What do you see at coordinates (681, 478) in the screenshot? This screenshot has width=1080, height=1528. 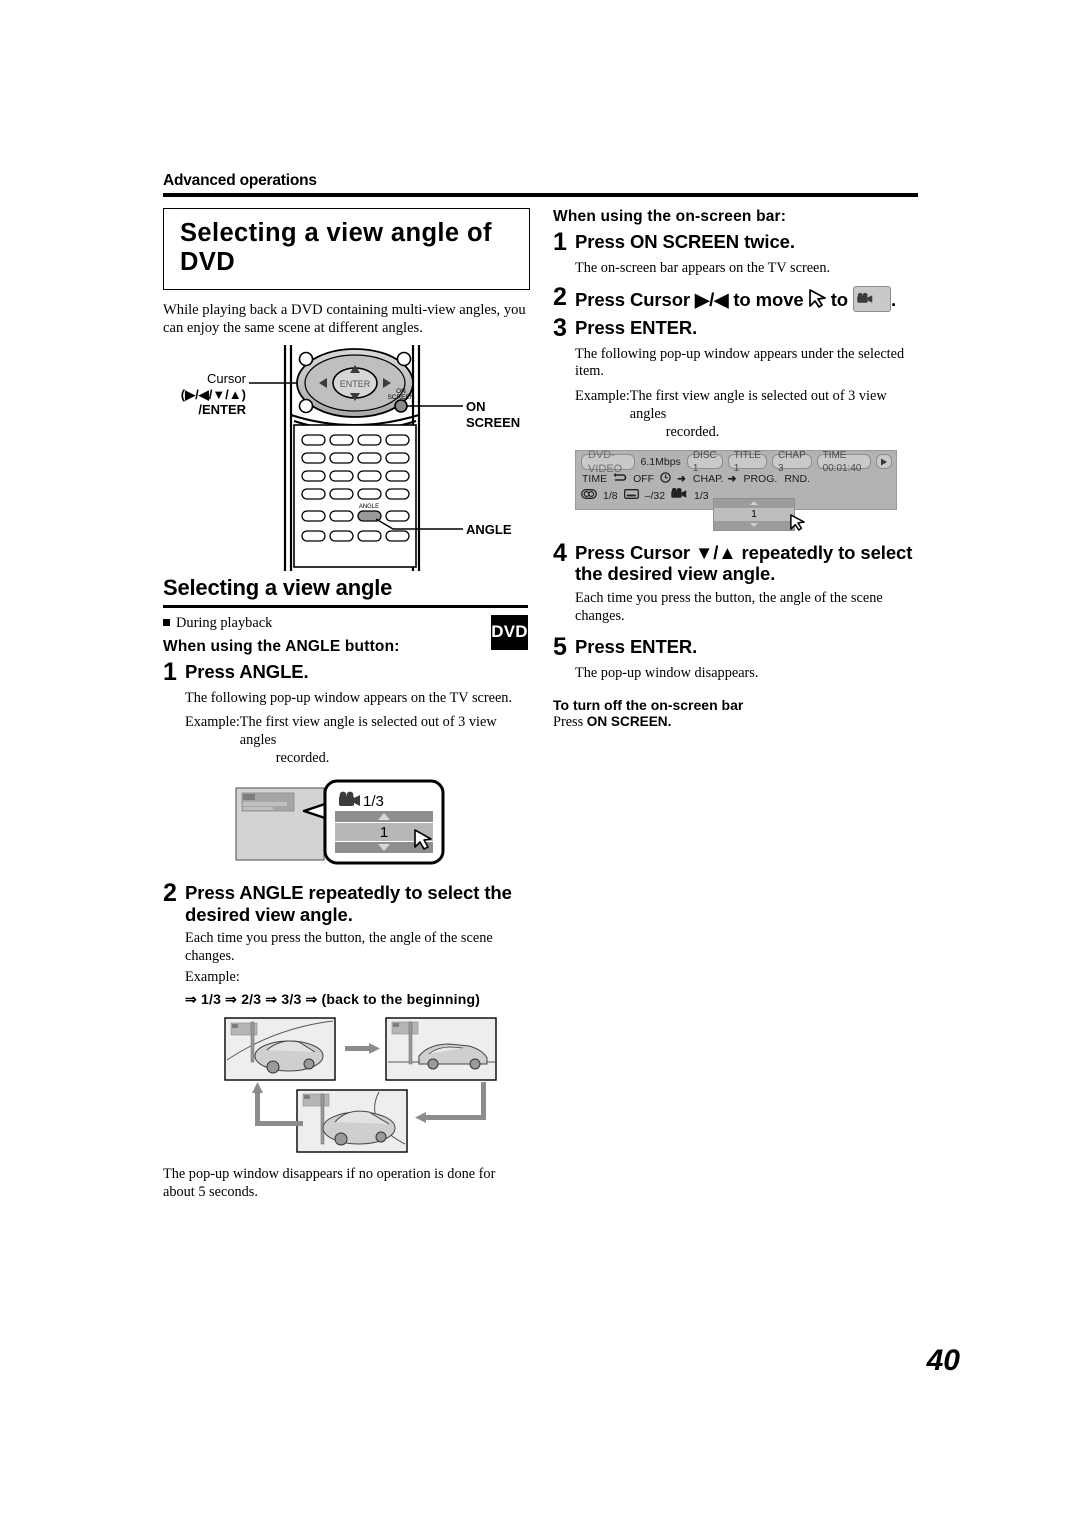 I see `osb-clock-arrow: ➜` at bounding box center [681, 478].